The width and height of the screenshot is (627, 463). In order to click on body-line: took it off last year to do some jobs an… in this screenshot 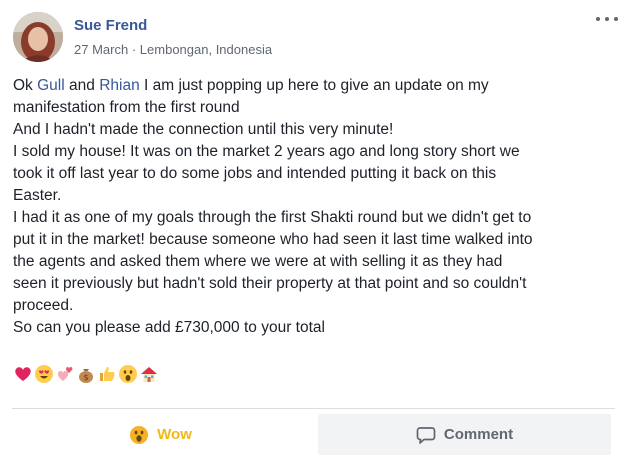, I will do `click(313, 174)`.